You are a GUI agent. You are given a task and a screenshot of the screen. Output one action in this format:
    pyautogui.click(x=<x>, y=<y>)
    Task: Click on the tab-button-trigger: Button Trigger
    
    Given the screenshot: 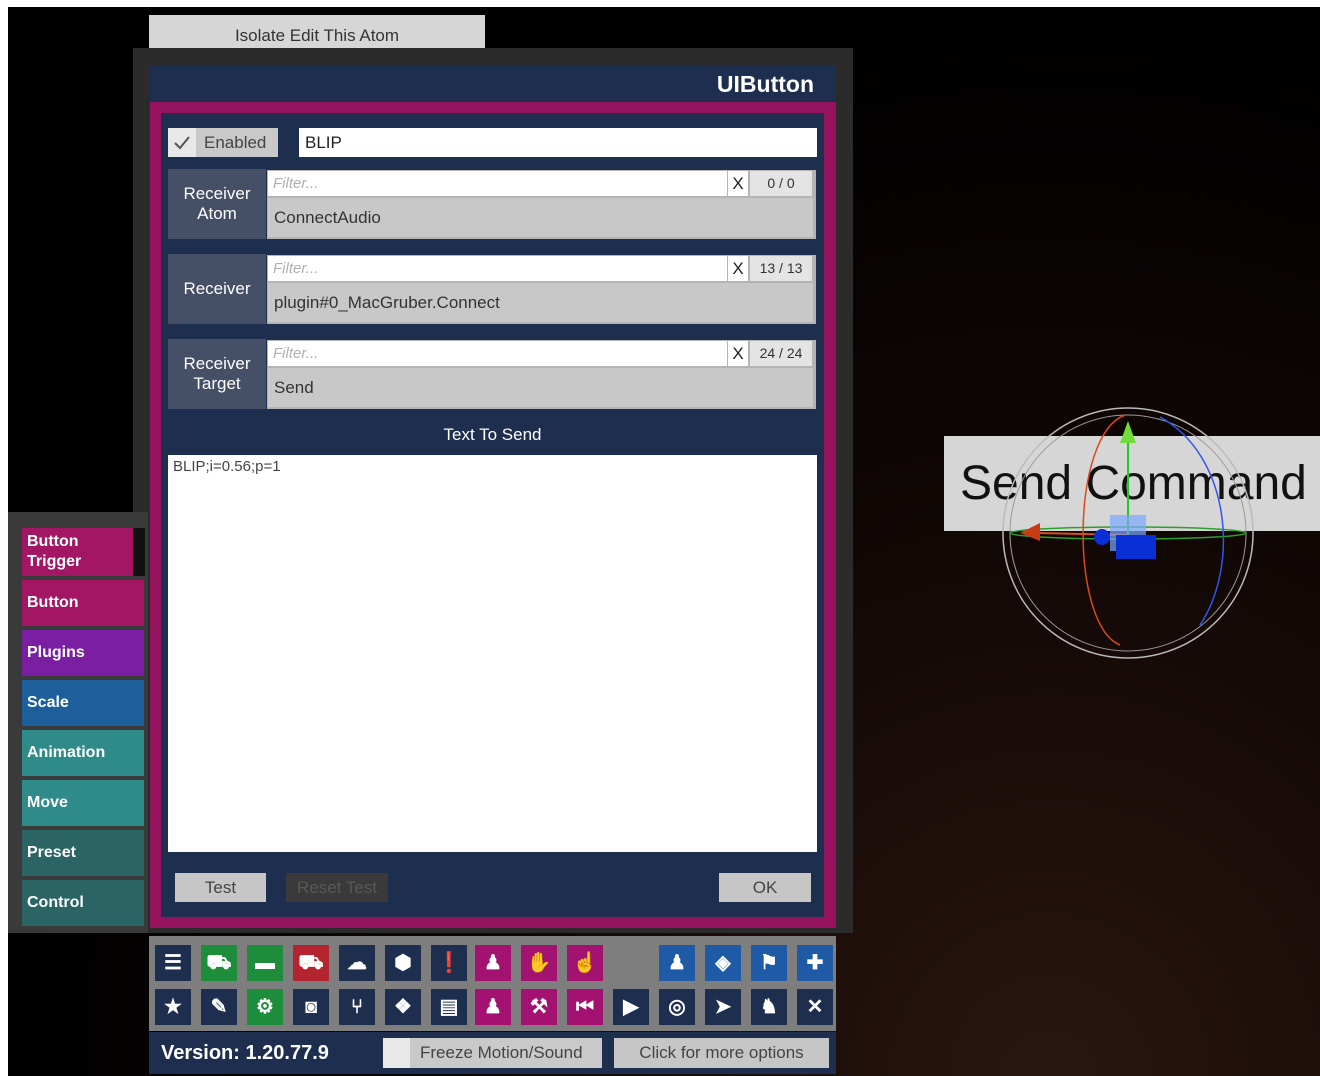 What is the action you would take?
    pyautogui.click(x=83, y=552)
    